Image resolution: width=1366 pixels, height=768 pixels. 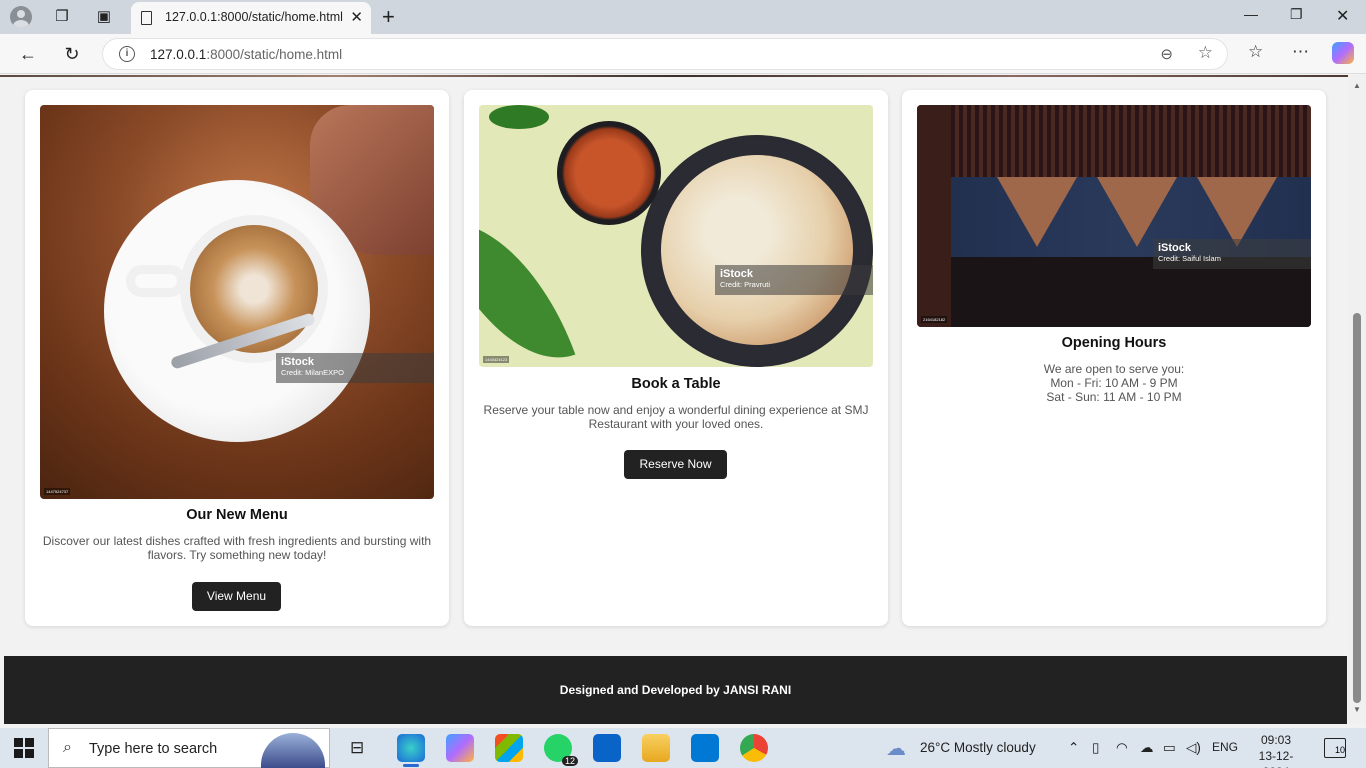 What do you see at coordinates (21, 17) in the screenshot?
I see `profile-icon` at bounding box center [21, 17].